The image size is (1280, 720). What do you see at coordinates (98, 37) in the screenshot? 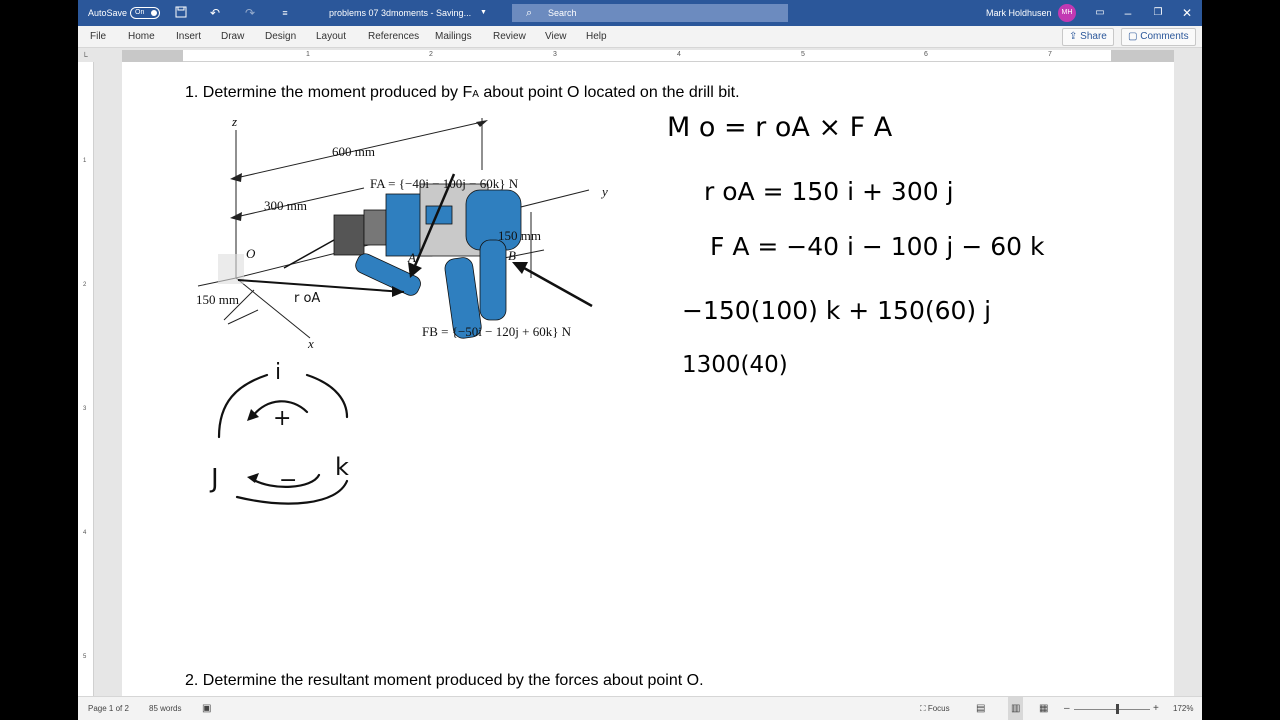
I see `menu-file: File` at bounding box center [98, 37].